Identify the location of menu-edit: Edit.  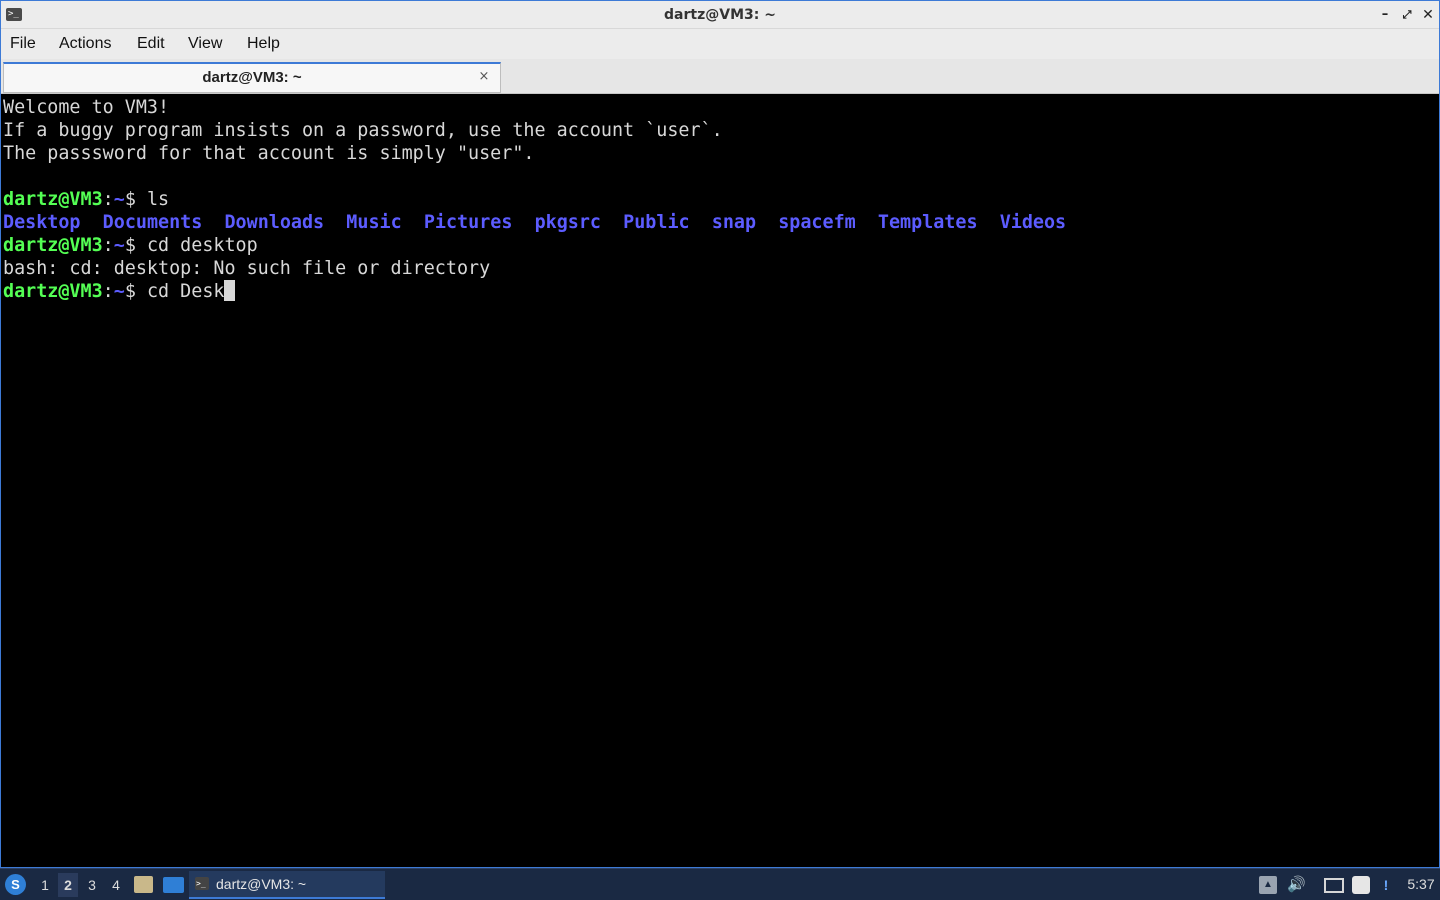
(151, 44).